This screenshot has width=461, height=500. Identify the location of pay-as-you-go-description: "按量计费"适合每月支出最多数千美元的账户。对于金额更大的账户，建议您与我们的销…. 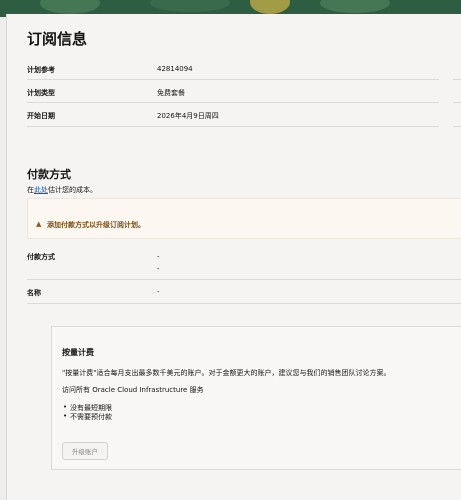
(226, 373).